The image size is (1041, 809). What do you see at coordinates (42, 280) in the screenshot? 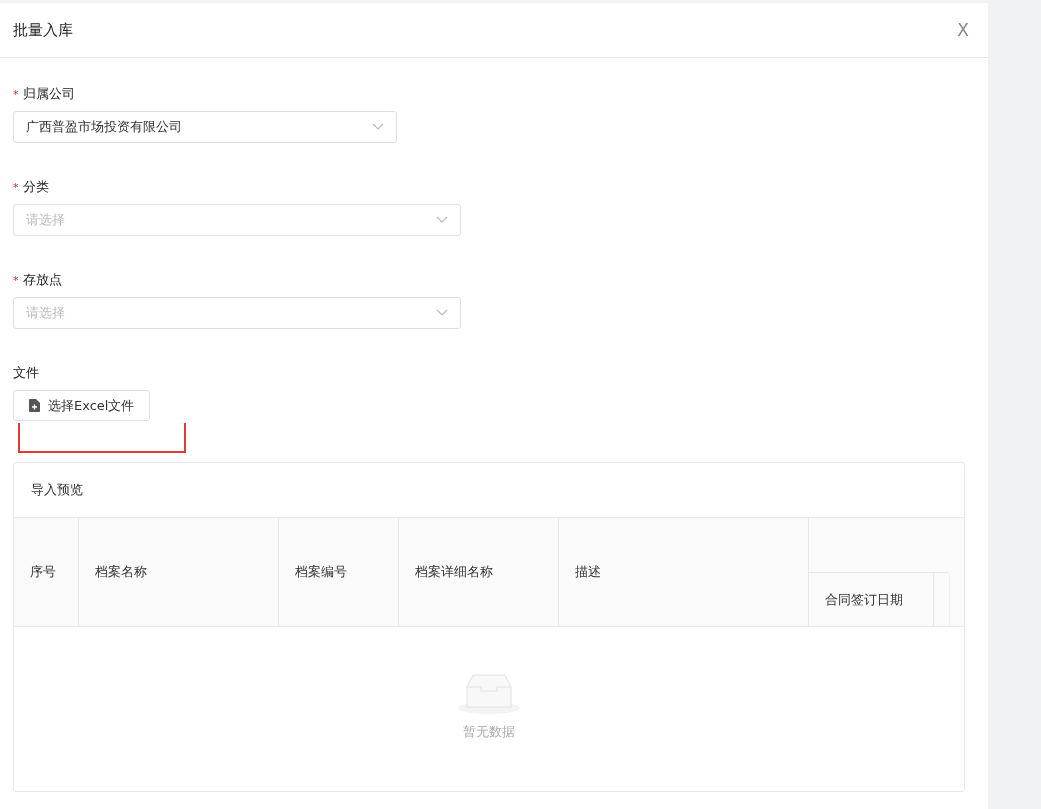
I see `field-label: 存放点` at bounding box center [42, 280].